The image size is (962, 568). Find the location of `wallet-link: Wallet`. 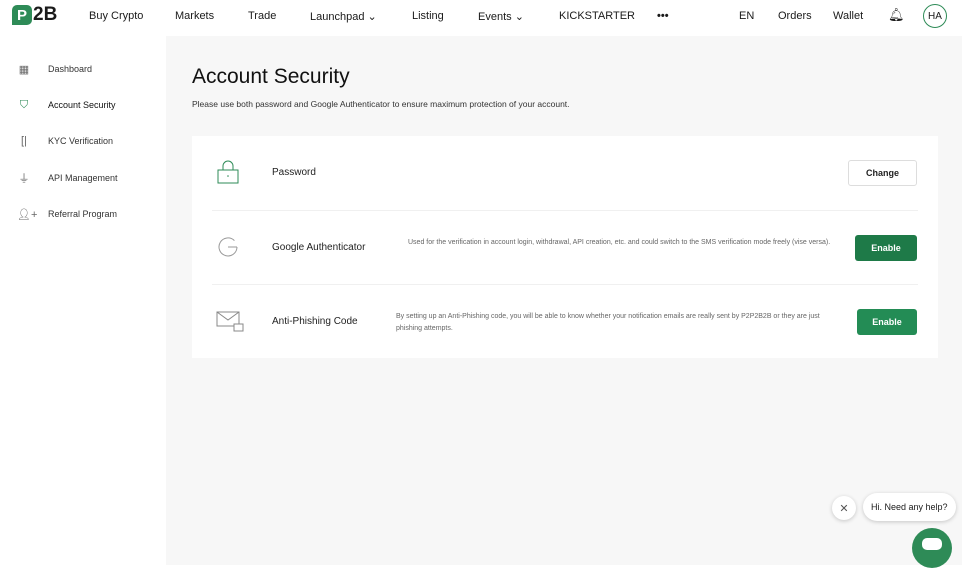

wallet-link: Wallet is located at coordinates (848, 16).